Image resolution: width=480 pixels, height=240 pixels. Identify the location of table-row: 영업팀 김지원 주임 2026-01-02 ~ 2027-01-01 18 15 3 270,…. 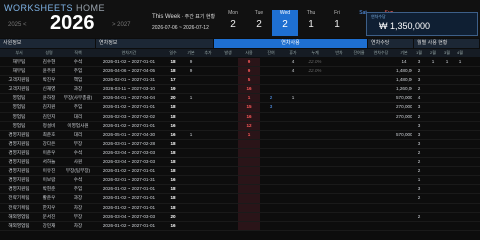
(240, 108).